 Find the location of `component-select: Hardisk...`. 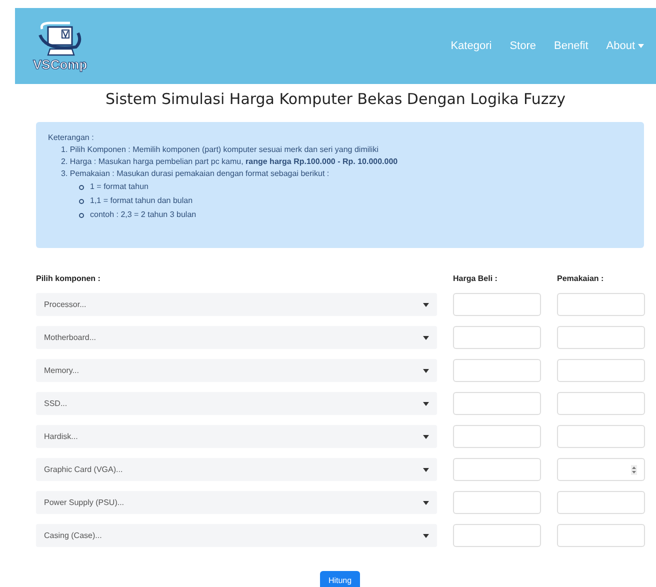

component-select: Hardisk... is located at coordinates (236, 436).